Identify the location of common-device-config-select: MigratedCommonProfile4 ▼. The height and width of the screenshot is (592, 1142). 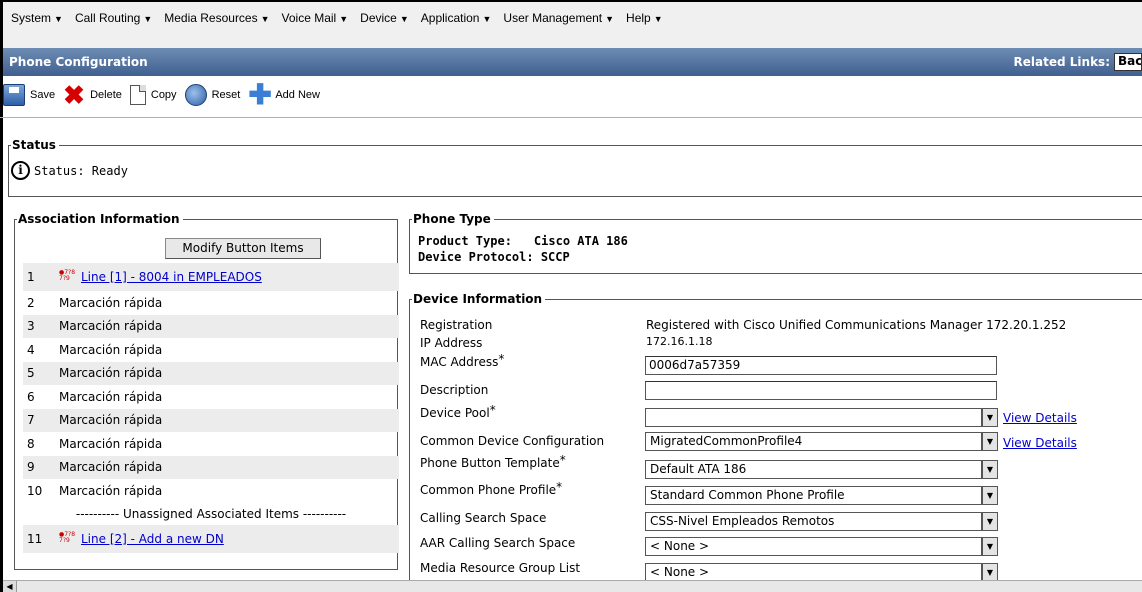
(821, 441).